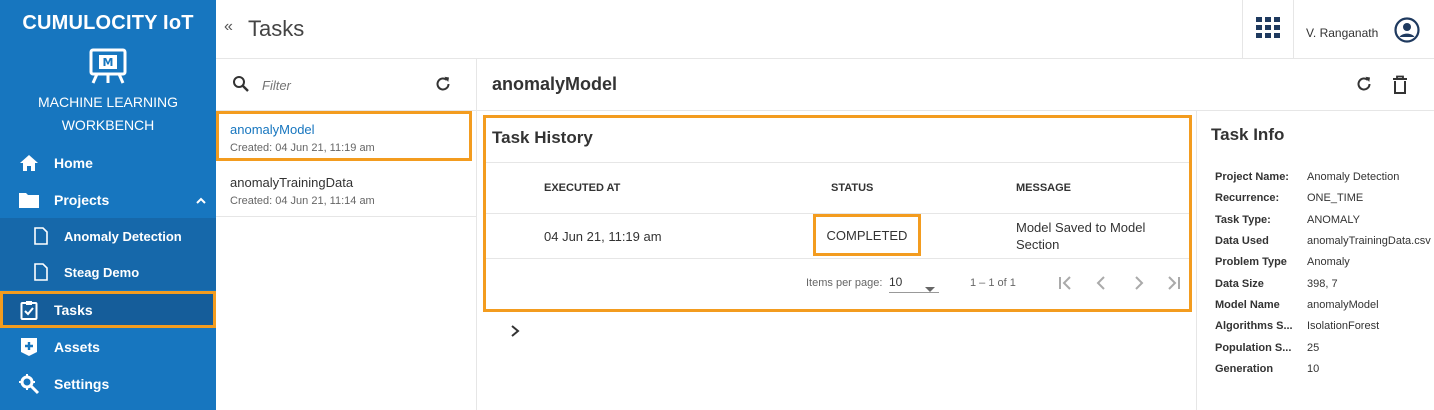  Describe the element at coordinates (108, 346) in the screenshot. I see `sidebar-item-assets: Assets` at that location.